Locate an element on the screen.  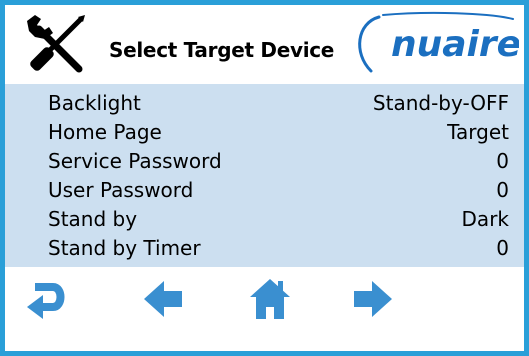
nuaire-logo: nuaire is located at coordinates (438, 42).